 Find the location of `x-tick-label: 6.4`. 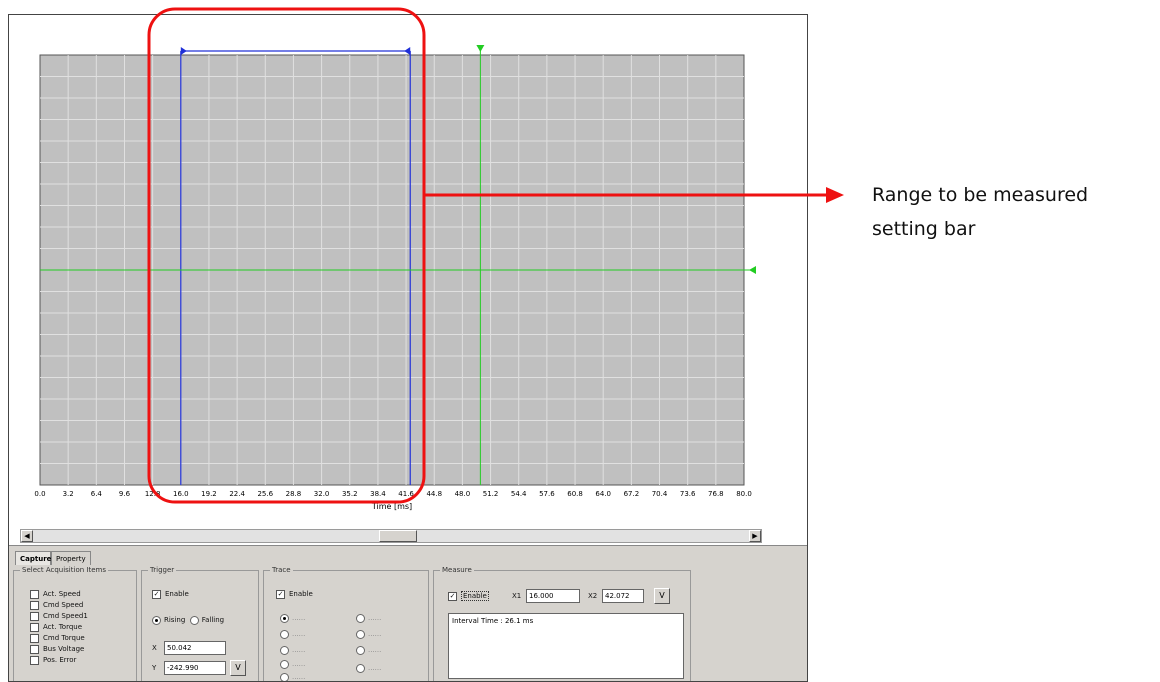

x-tick-label: 6.4 is located at coordinates (97, 494).